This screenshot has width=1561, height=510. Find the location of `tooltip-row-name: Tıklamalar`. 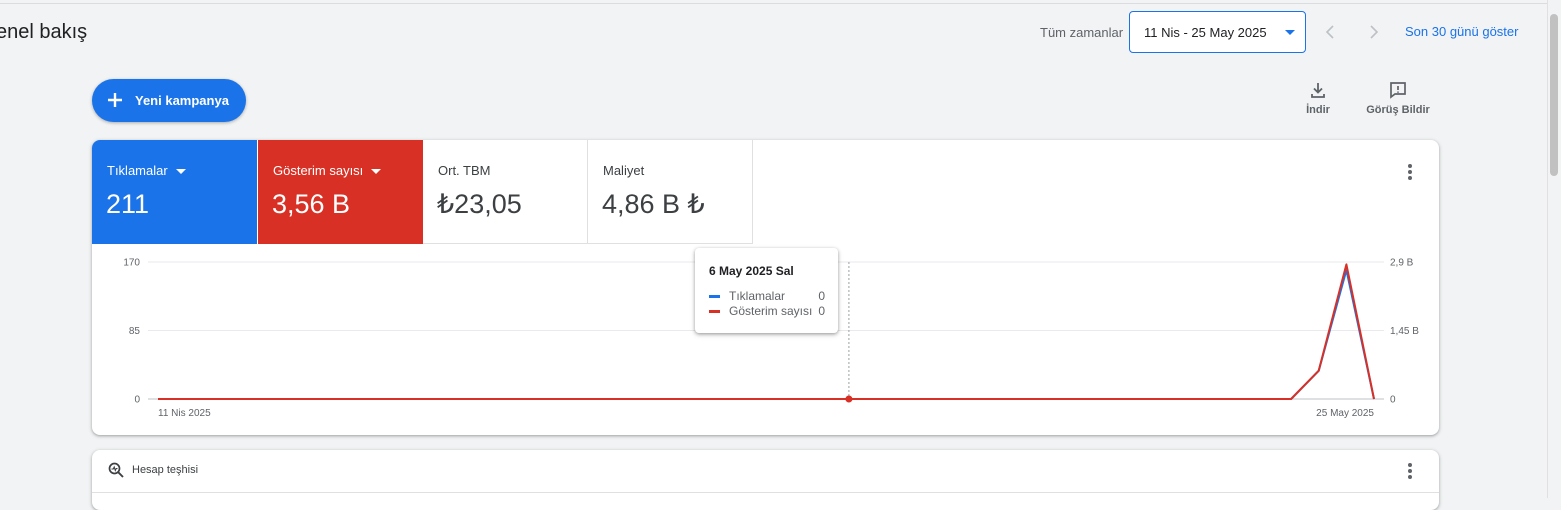

tooltip-row-name: Tıklamalar is located at coordinates (757, 296).